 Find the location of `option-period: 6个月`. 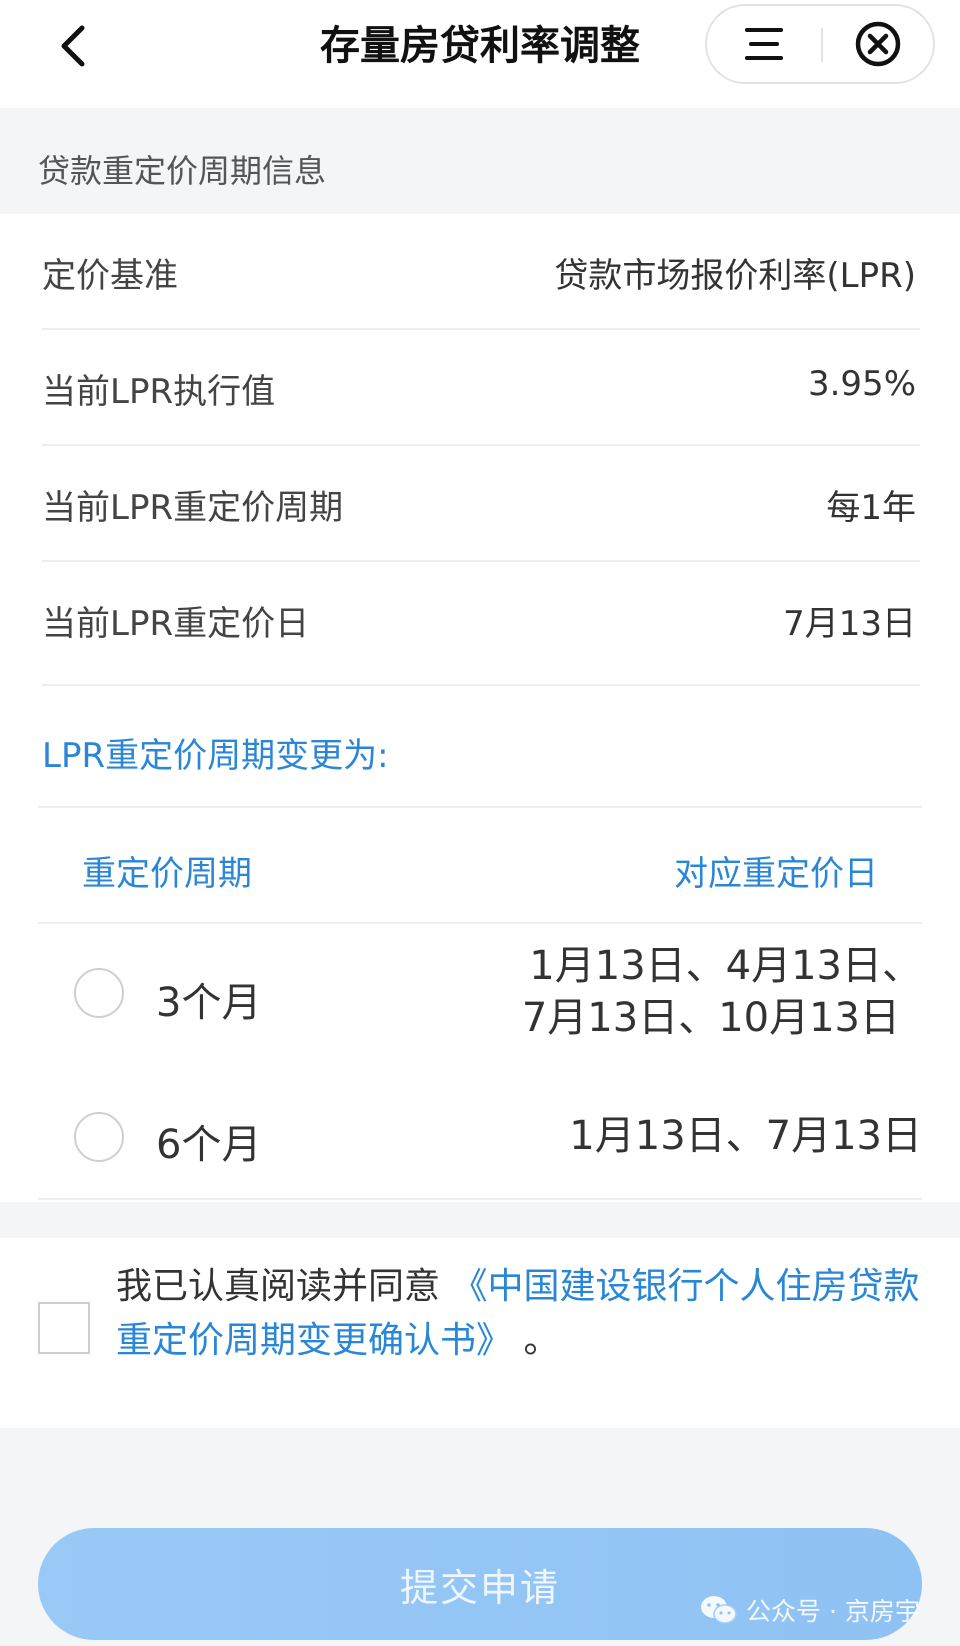

option-period: 6个月 is located at coordinates (209, 1145).